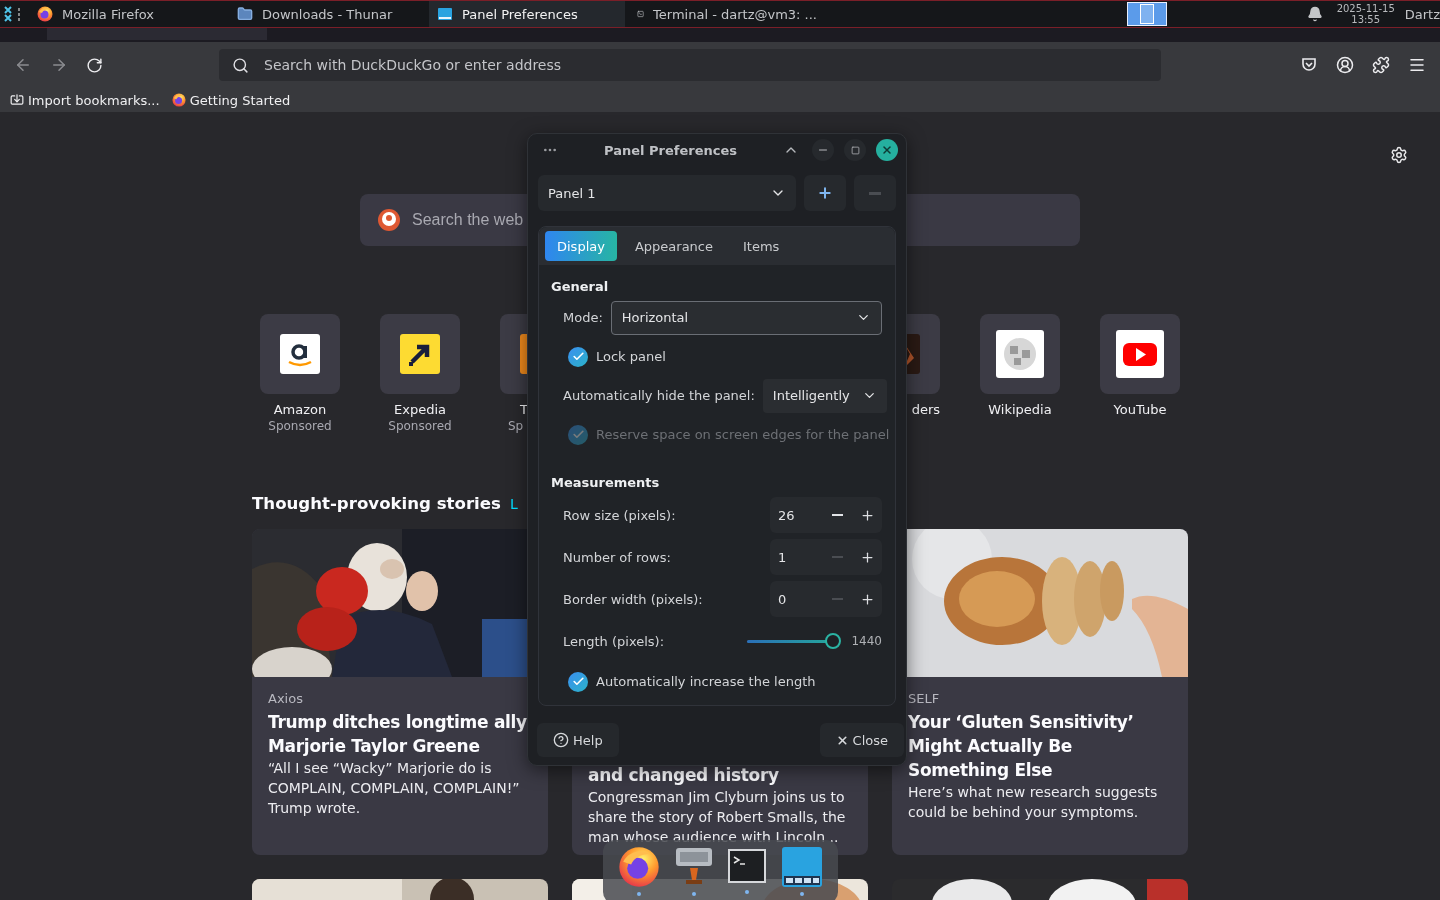 The height and width of the screenshot is (900, 1440). Describe the element at coordinates (824, 395) in the screenshot. I see `dropdown: Intelligently` at that location.